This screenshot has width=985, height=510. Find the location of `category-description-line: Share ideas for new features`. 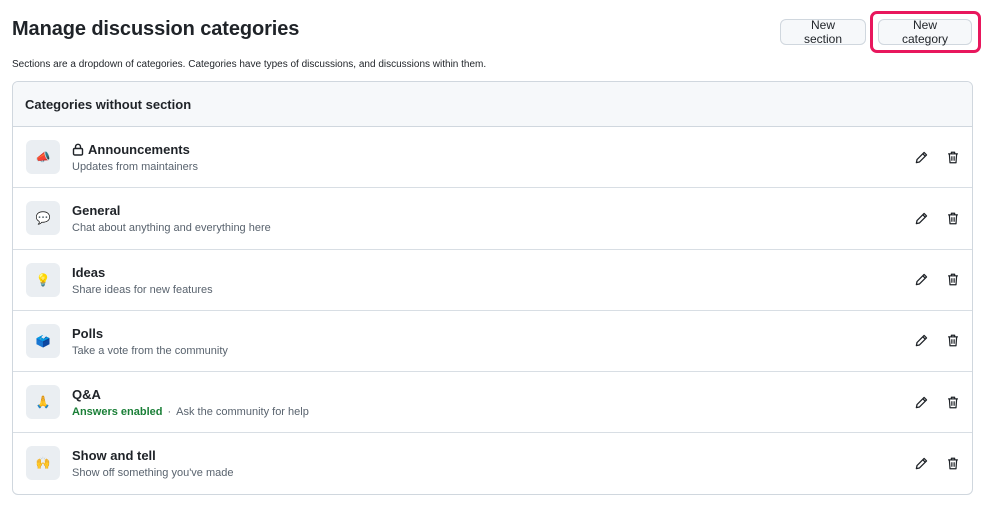

category-description-line: Share ideas for new features is located at coordinates (142, 290).